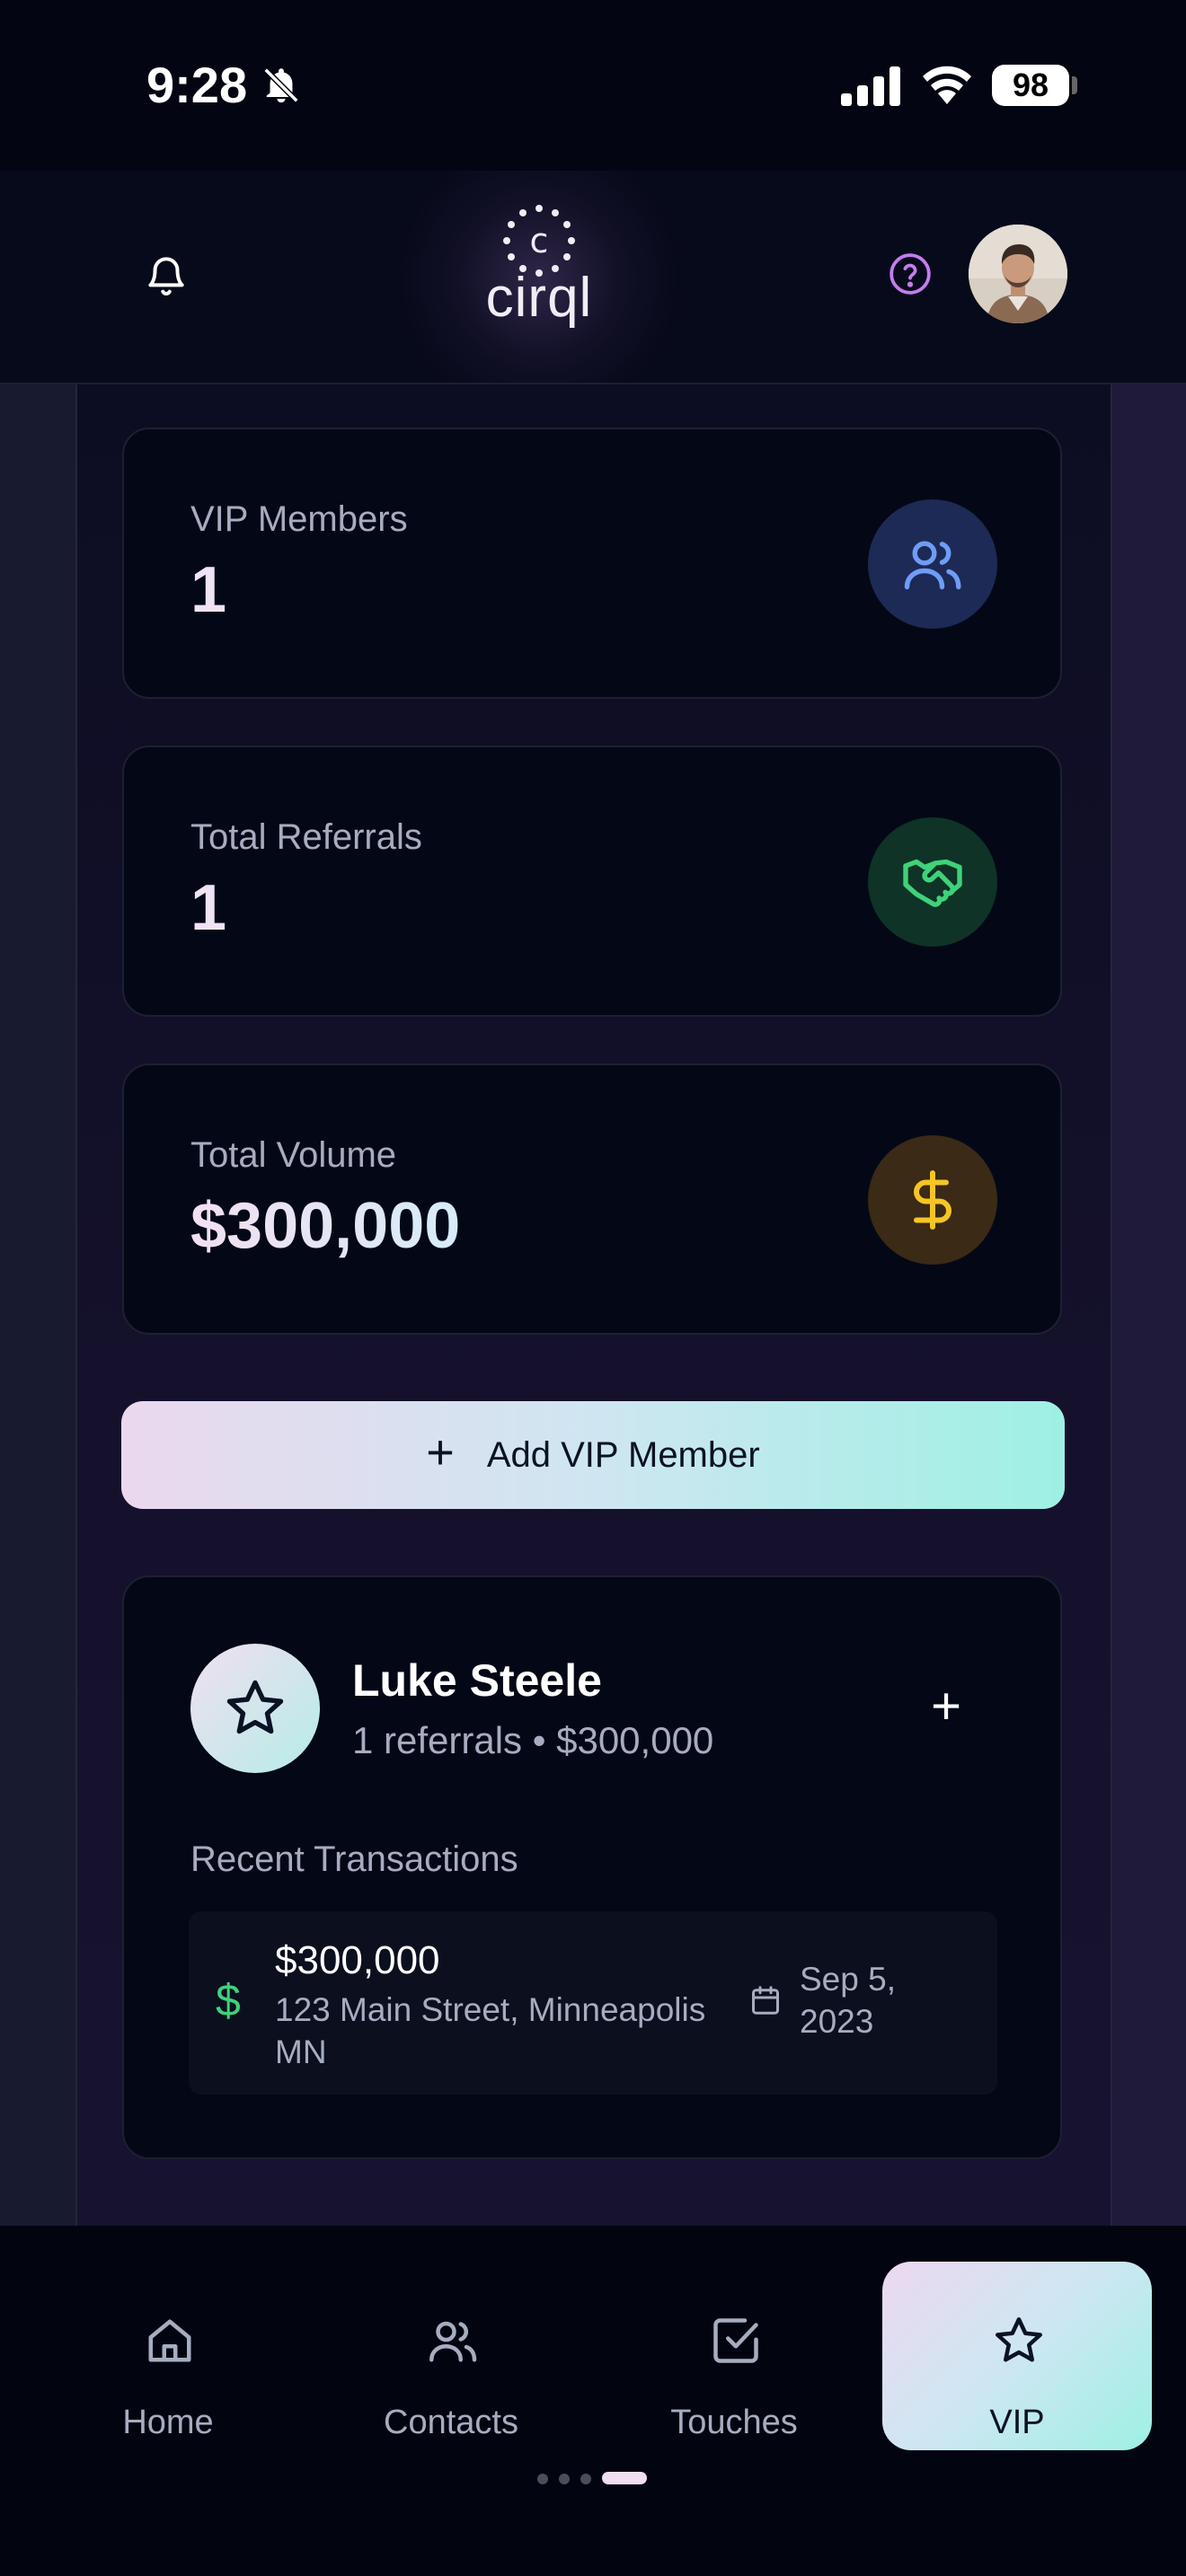 This screenshot has height=2576, width=1186. I want to click on cellular-signal-icon, so click(870, 86).